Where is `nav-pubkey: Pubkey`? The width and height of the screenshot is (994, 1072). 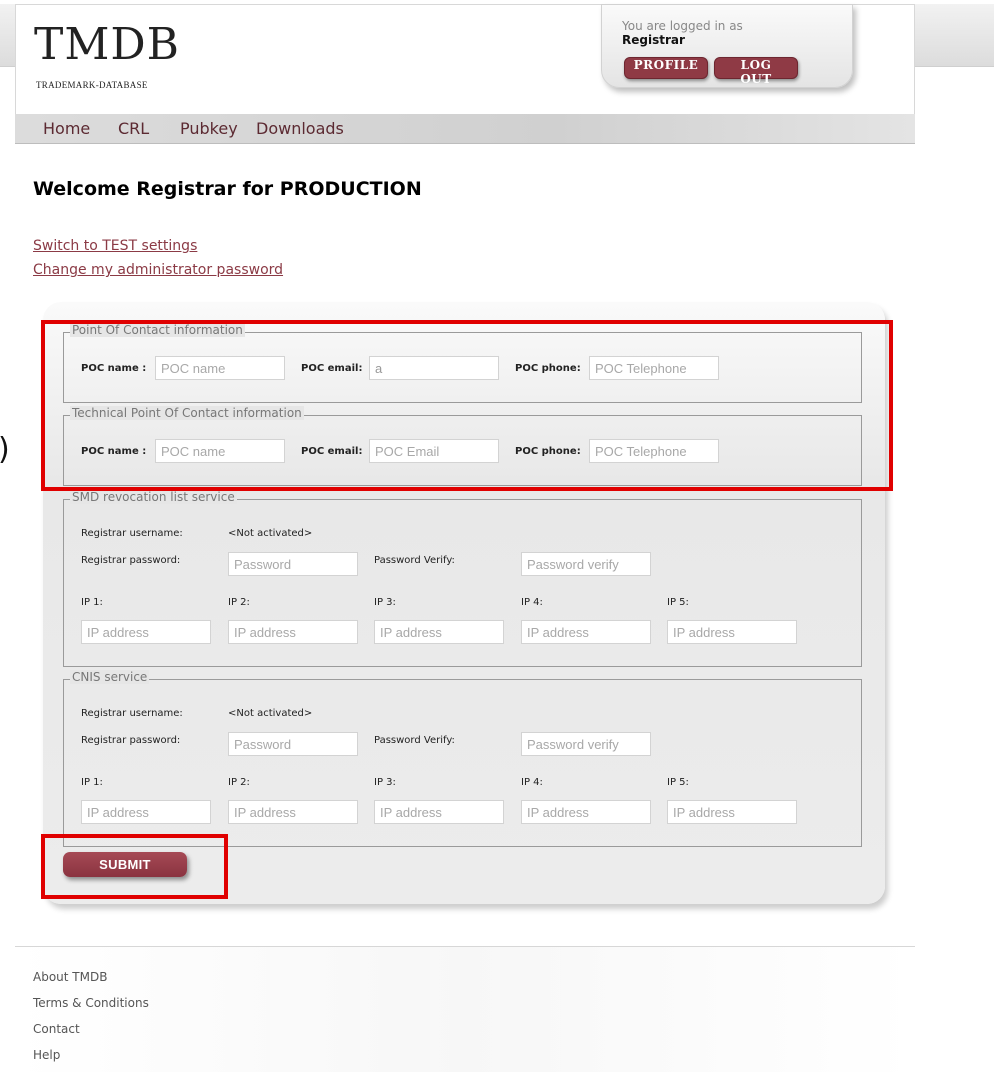 nav-pubkey: Pubkey is located at coordinates (209, 128).